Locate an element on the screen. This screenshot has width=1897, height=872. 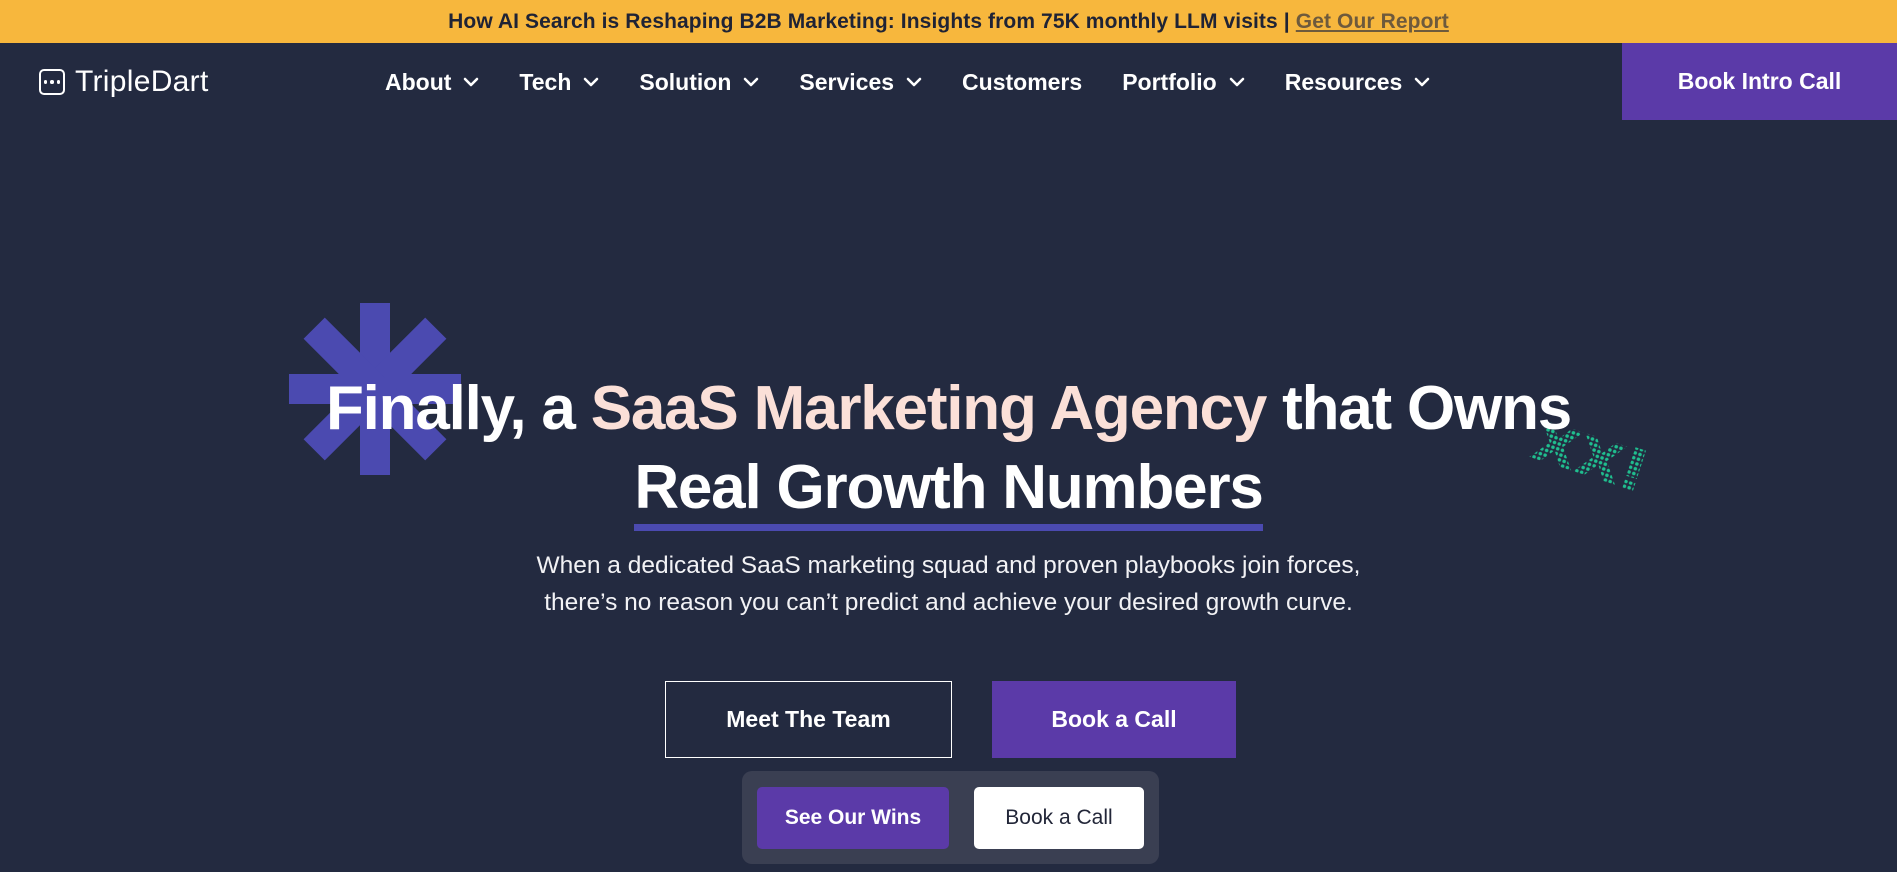
hero-title-part-1: Finally, a is located at coordinates (458, 408).